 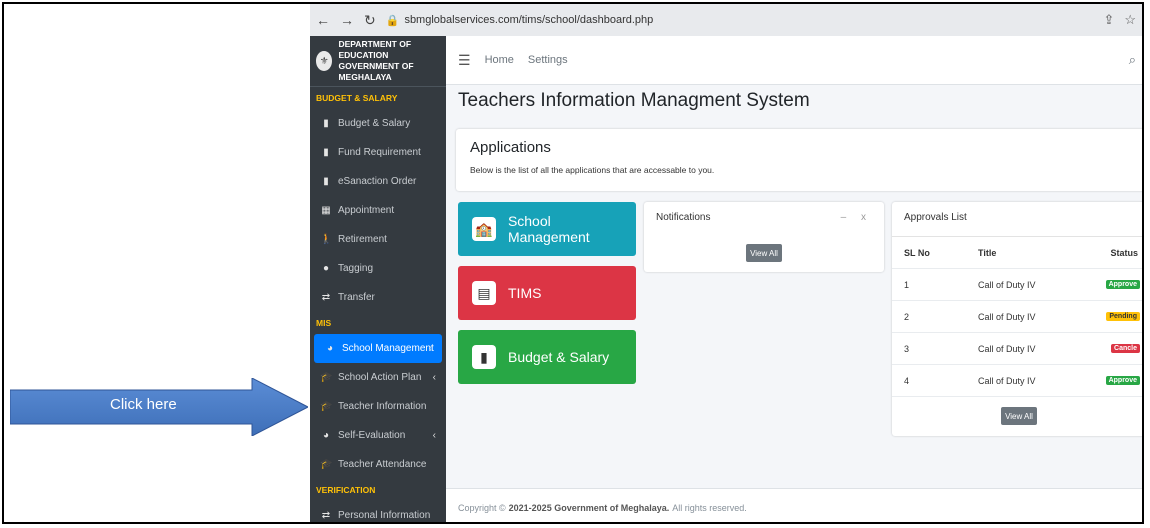 What do you see at coordinates (159, 407) in the screenshot?
I see `click-here-arrow: Click here` at bounding box center [159, 407].